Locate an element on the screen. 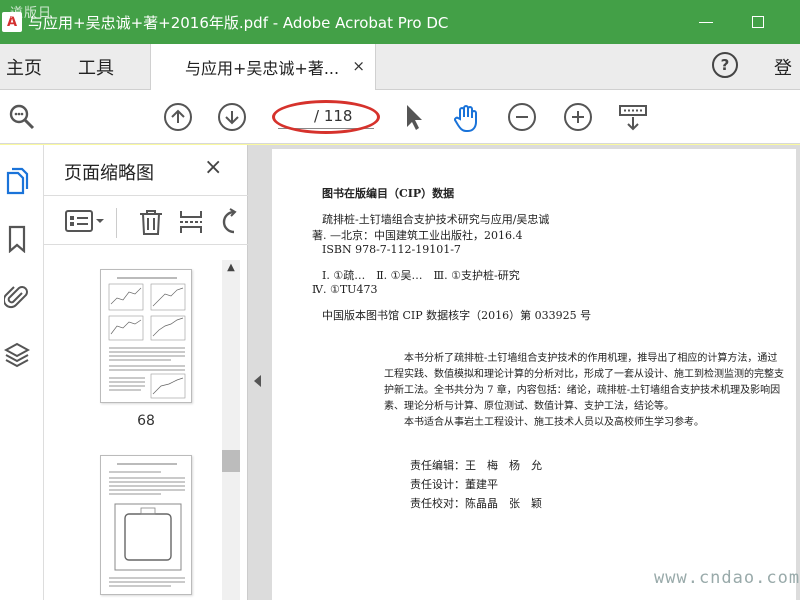 The width and height of the screenshot is (800, 600). search-icon is located at coordinates (22, 119).